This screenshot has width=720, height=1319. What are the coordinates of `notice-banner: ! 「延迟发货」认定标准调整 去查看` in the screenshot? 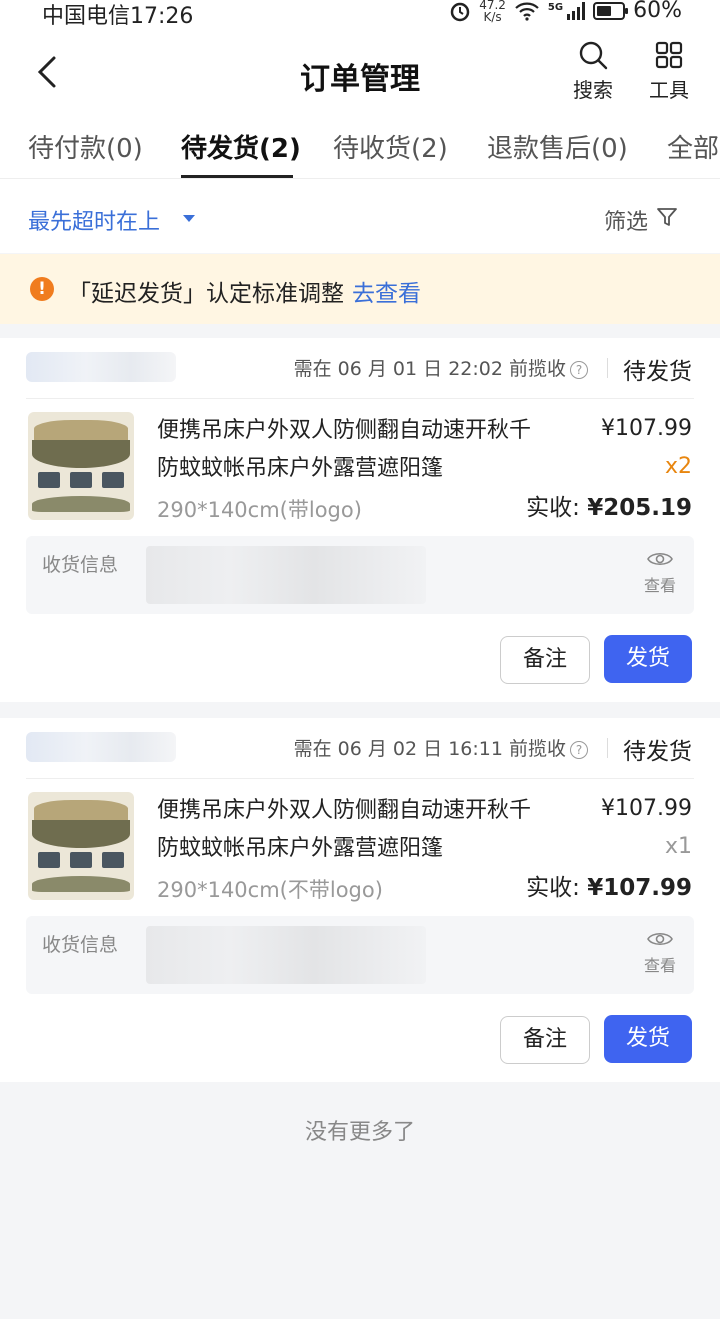 It's located at (360, 289).